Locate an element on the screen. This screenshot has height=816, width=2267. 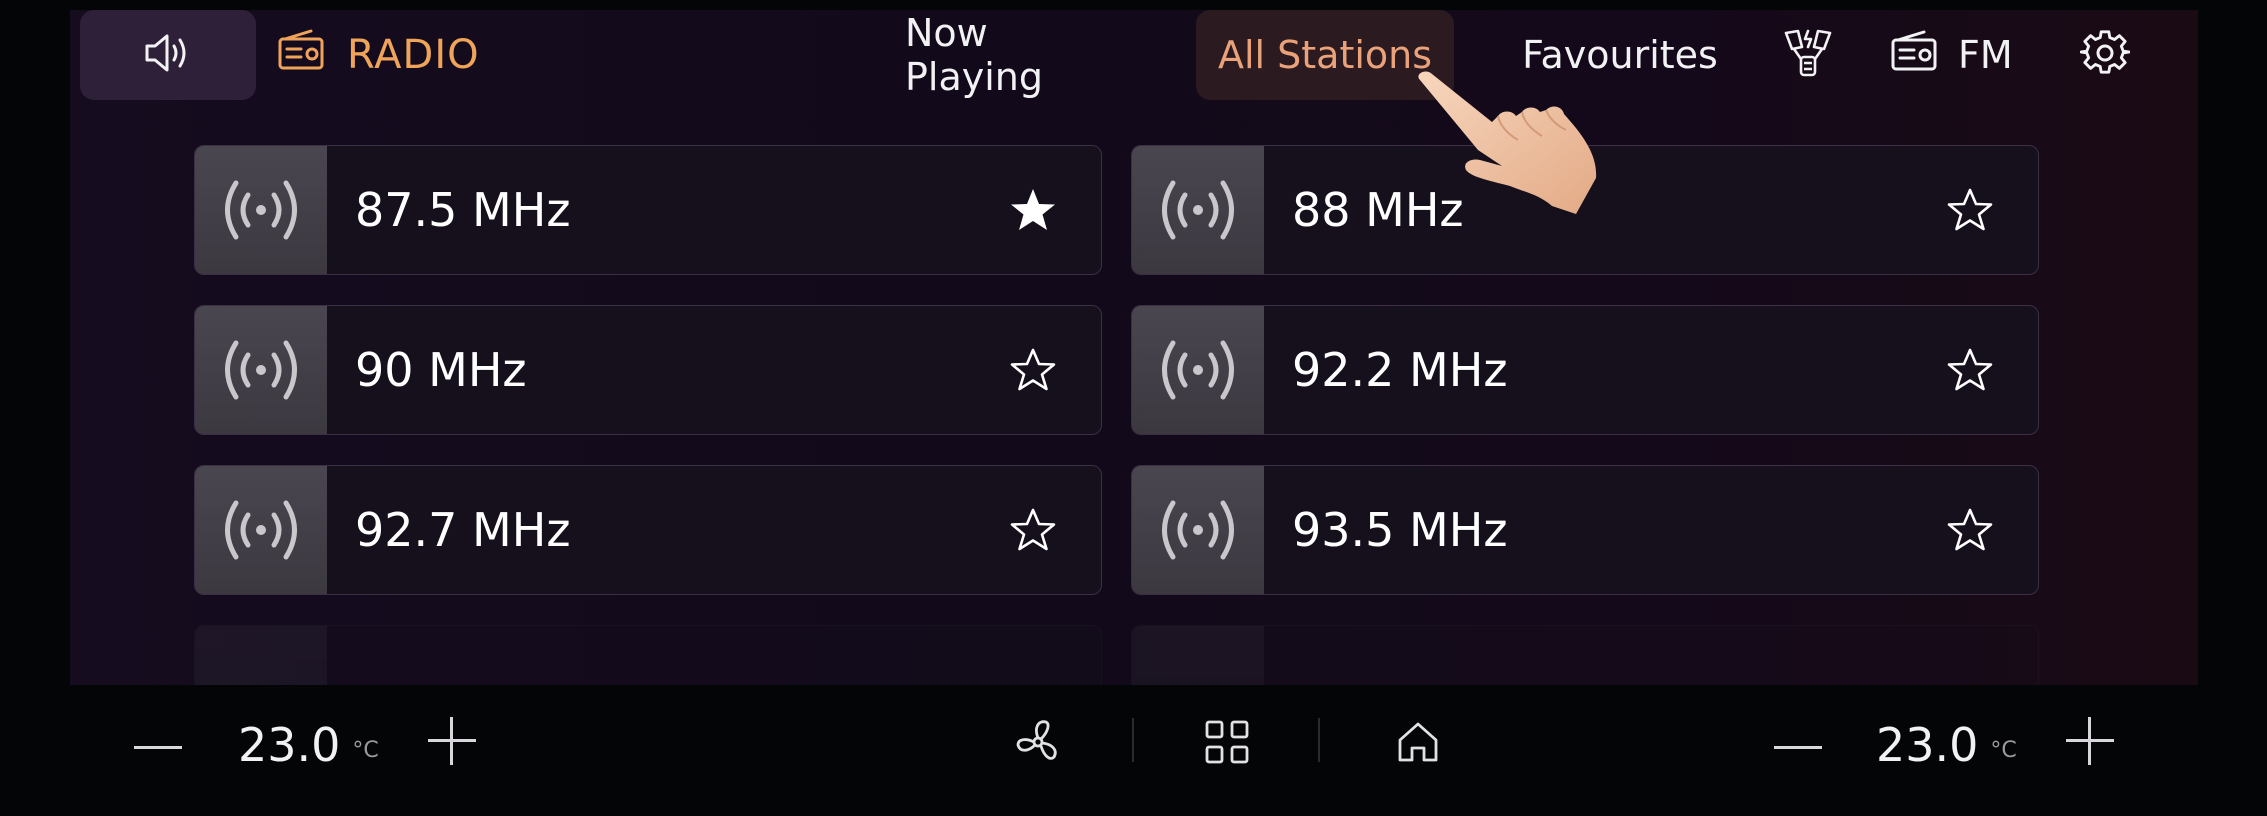
left-temperature: 23.0 °C is located at coordinates (308, 745).